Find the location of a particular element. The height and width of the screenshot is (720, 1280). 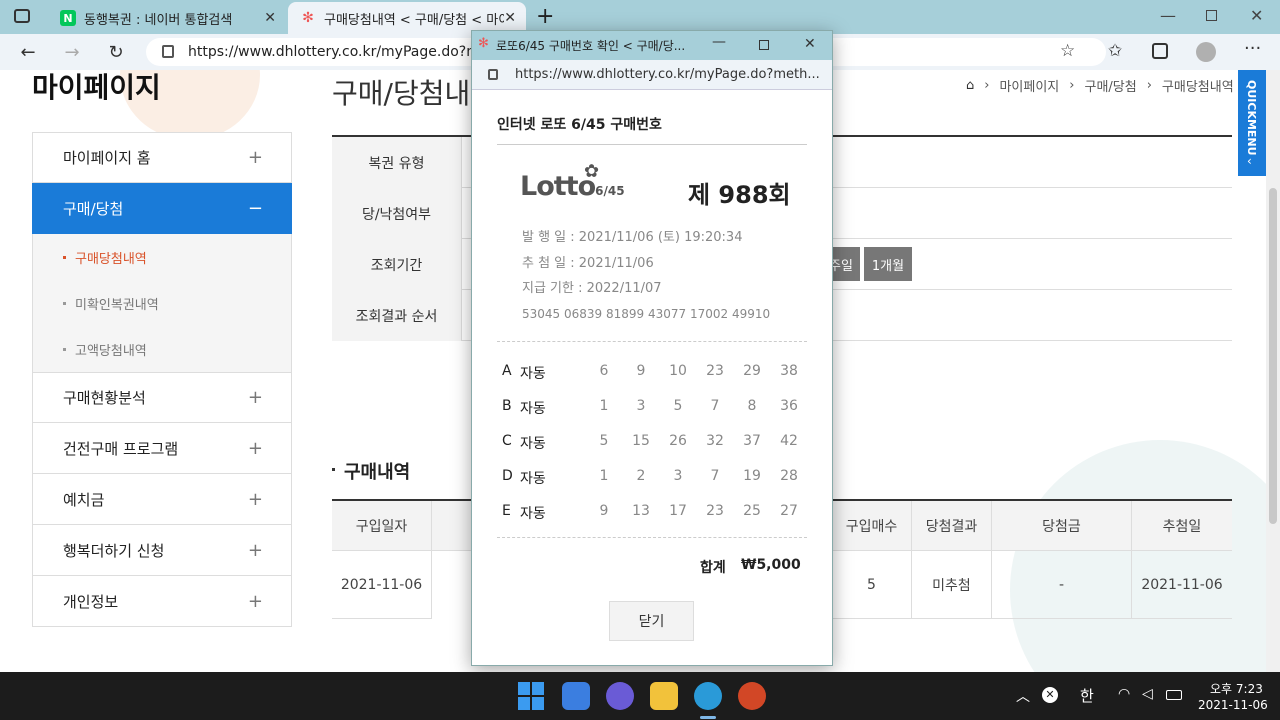

lotto-number: 7 is located at coordinates (715, 406).